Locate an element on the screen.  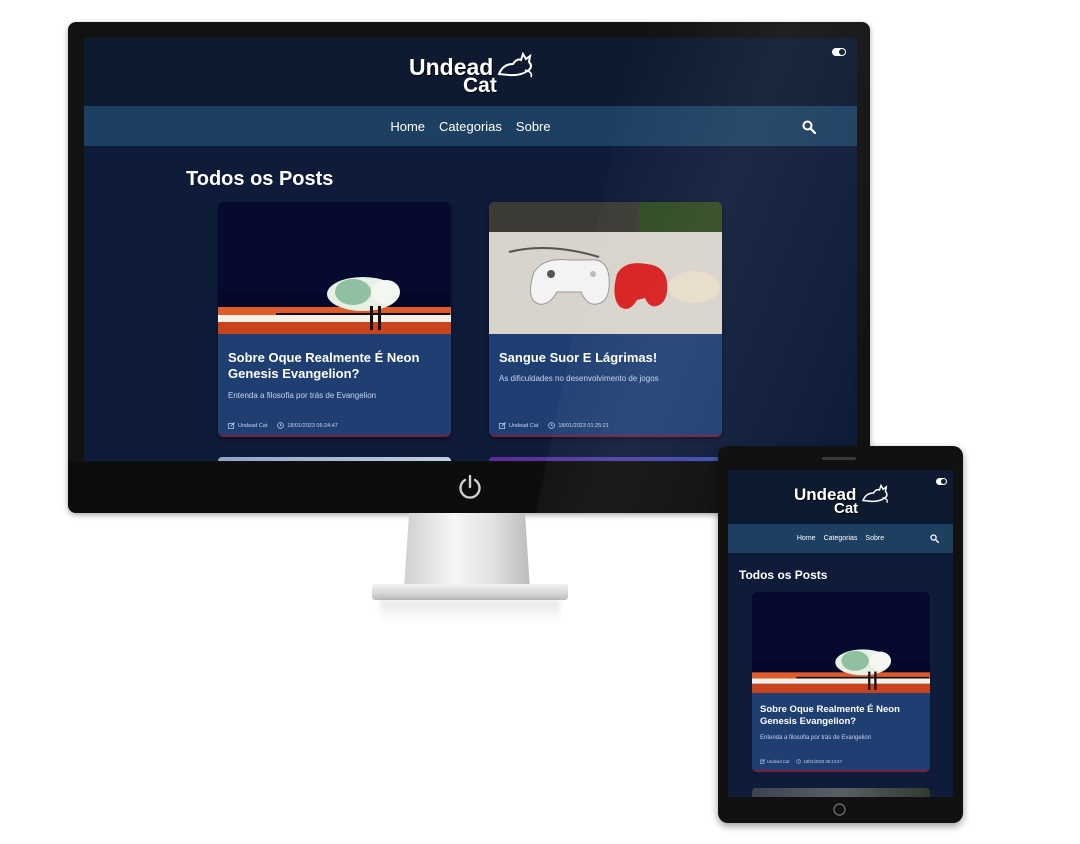
power-icon is located at coordinates (470, 487).